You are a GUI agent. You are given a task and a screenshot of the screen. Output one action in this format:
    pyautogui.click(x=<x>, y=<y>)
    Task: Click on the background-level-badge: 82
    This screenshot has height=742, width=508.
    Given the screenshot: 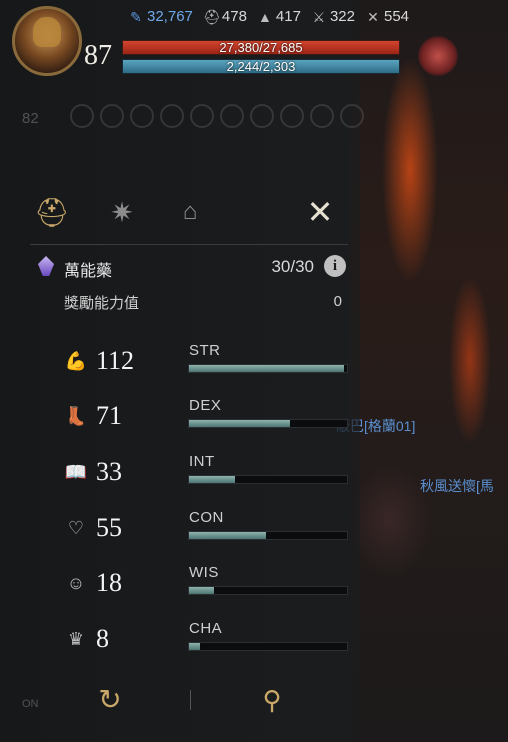 What is the action you would take?
    pyautogui.click(x=30, y=118)
    